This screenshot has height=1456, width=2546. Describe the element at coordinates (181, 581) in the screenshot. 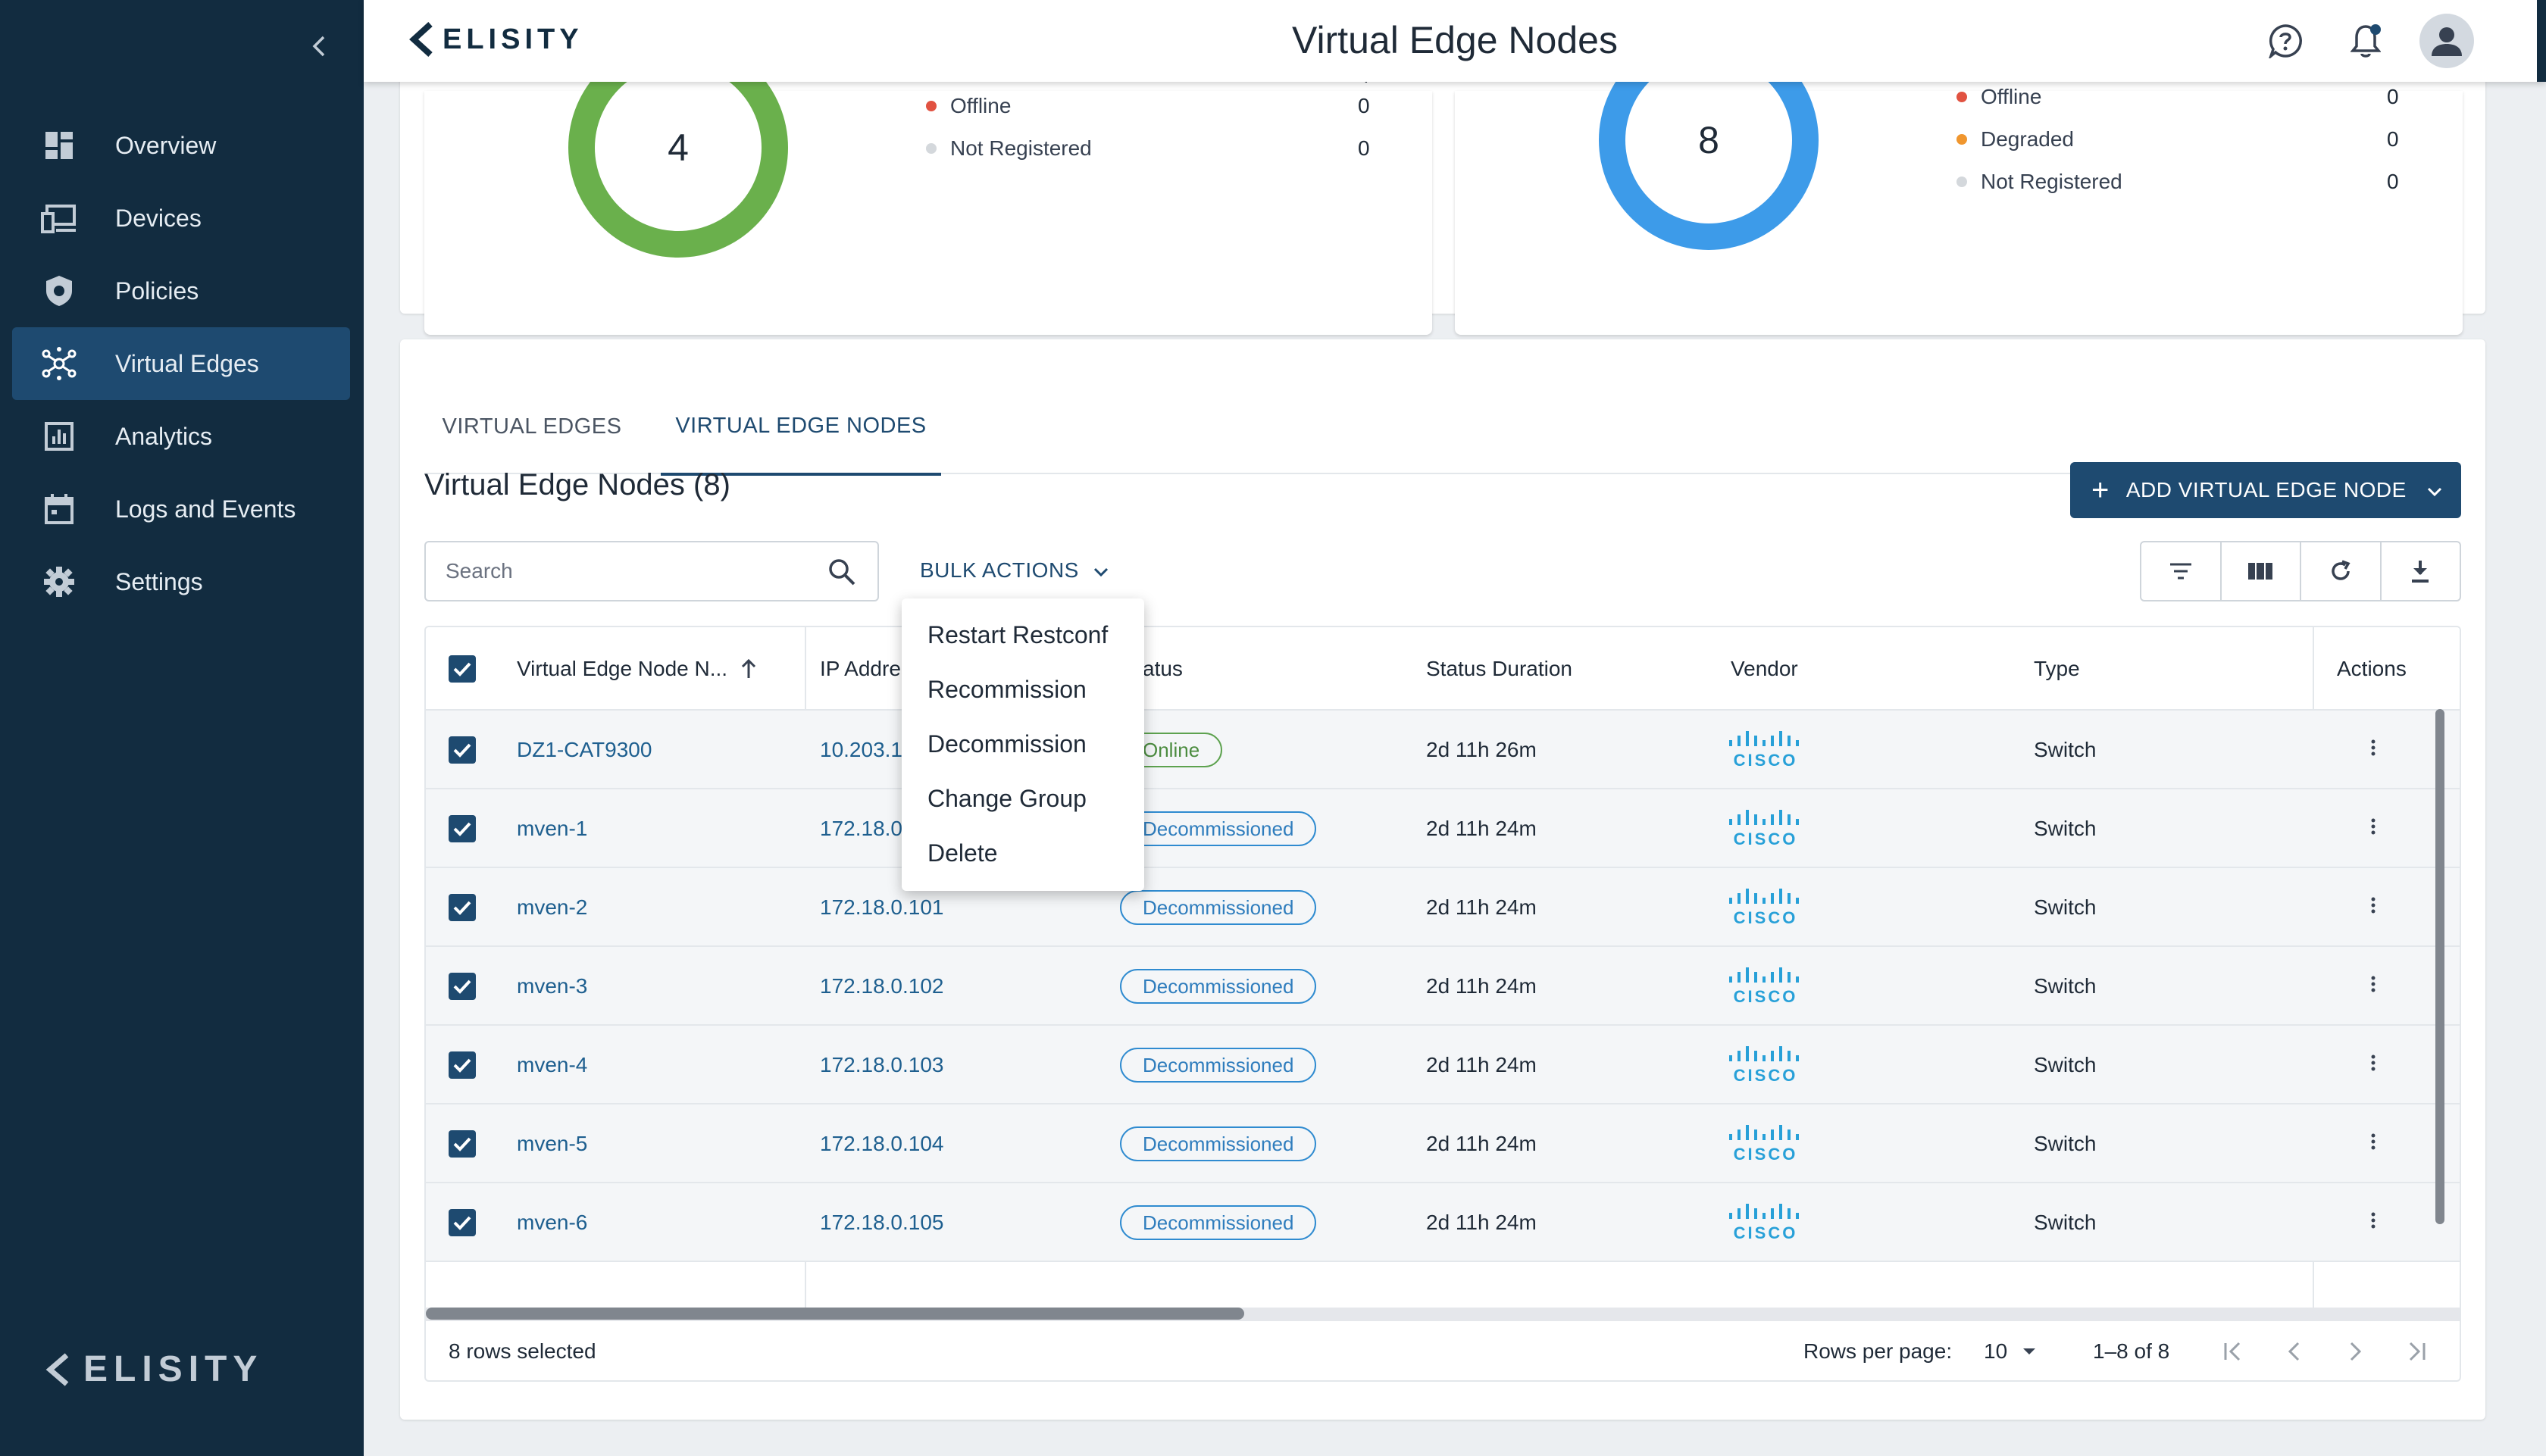

I see `sidebar-item-settings: Settings` at that location.